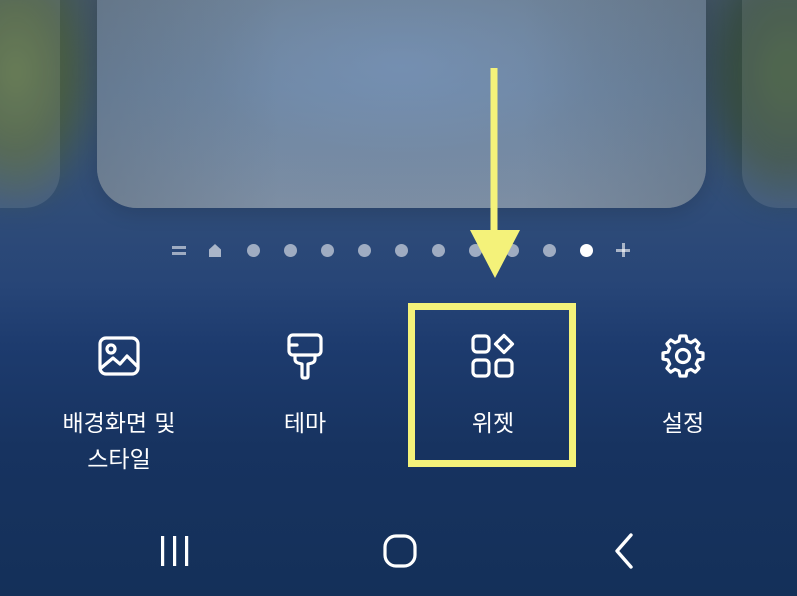 This screenshot has width=797, height=596. Describe the element at coordinates (119, 405) in the screenshot. I see `wallpaper-and-style-button: 배경화면 및 스타일` at that location.